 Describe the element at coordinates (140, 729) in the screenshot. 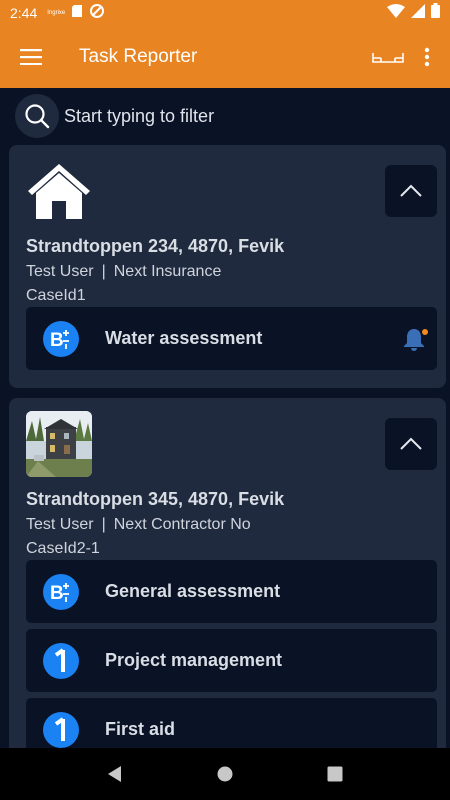

I see `task-label: First aid` at that location.